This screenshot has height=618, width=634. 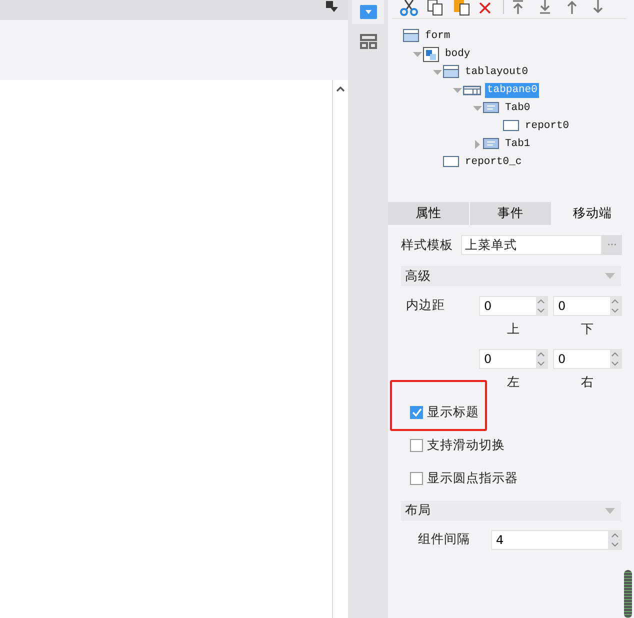 I want to click on field-label: 组件间隔, so click(x=444, y=539).